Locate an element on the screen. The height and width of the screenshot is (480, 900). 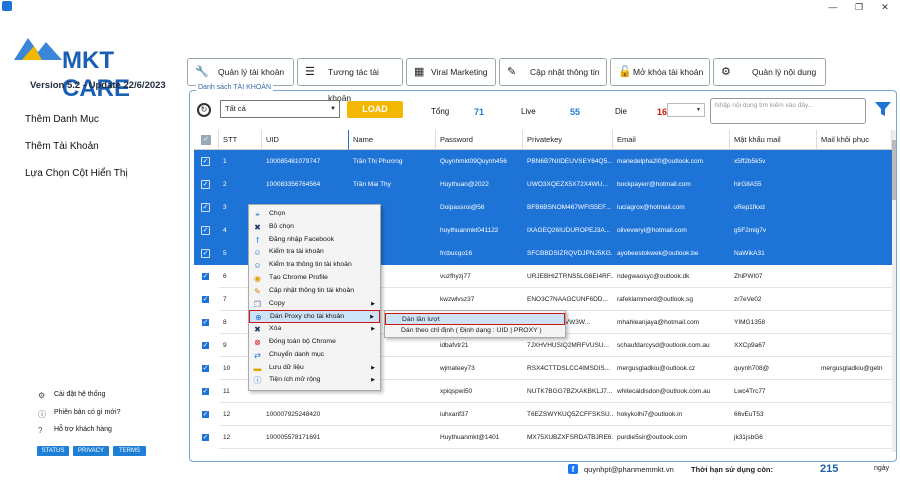
cell-stt: 2 is located at coordinates (225, 184).